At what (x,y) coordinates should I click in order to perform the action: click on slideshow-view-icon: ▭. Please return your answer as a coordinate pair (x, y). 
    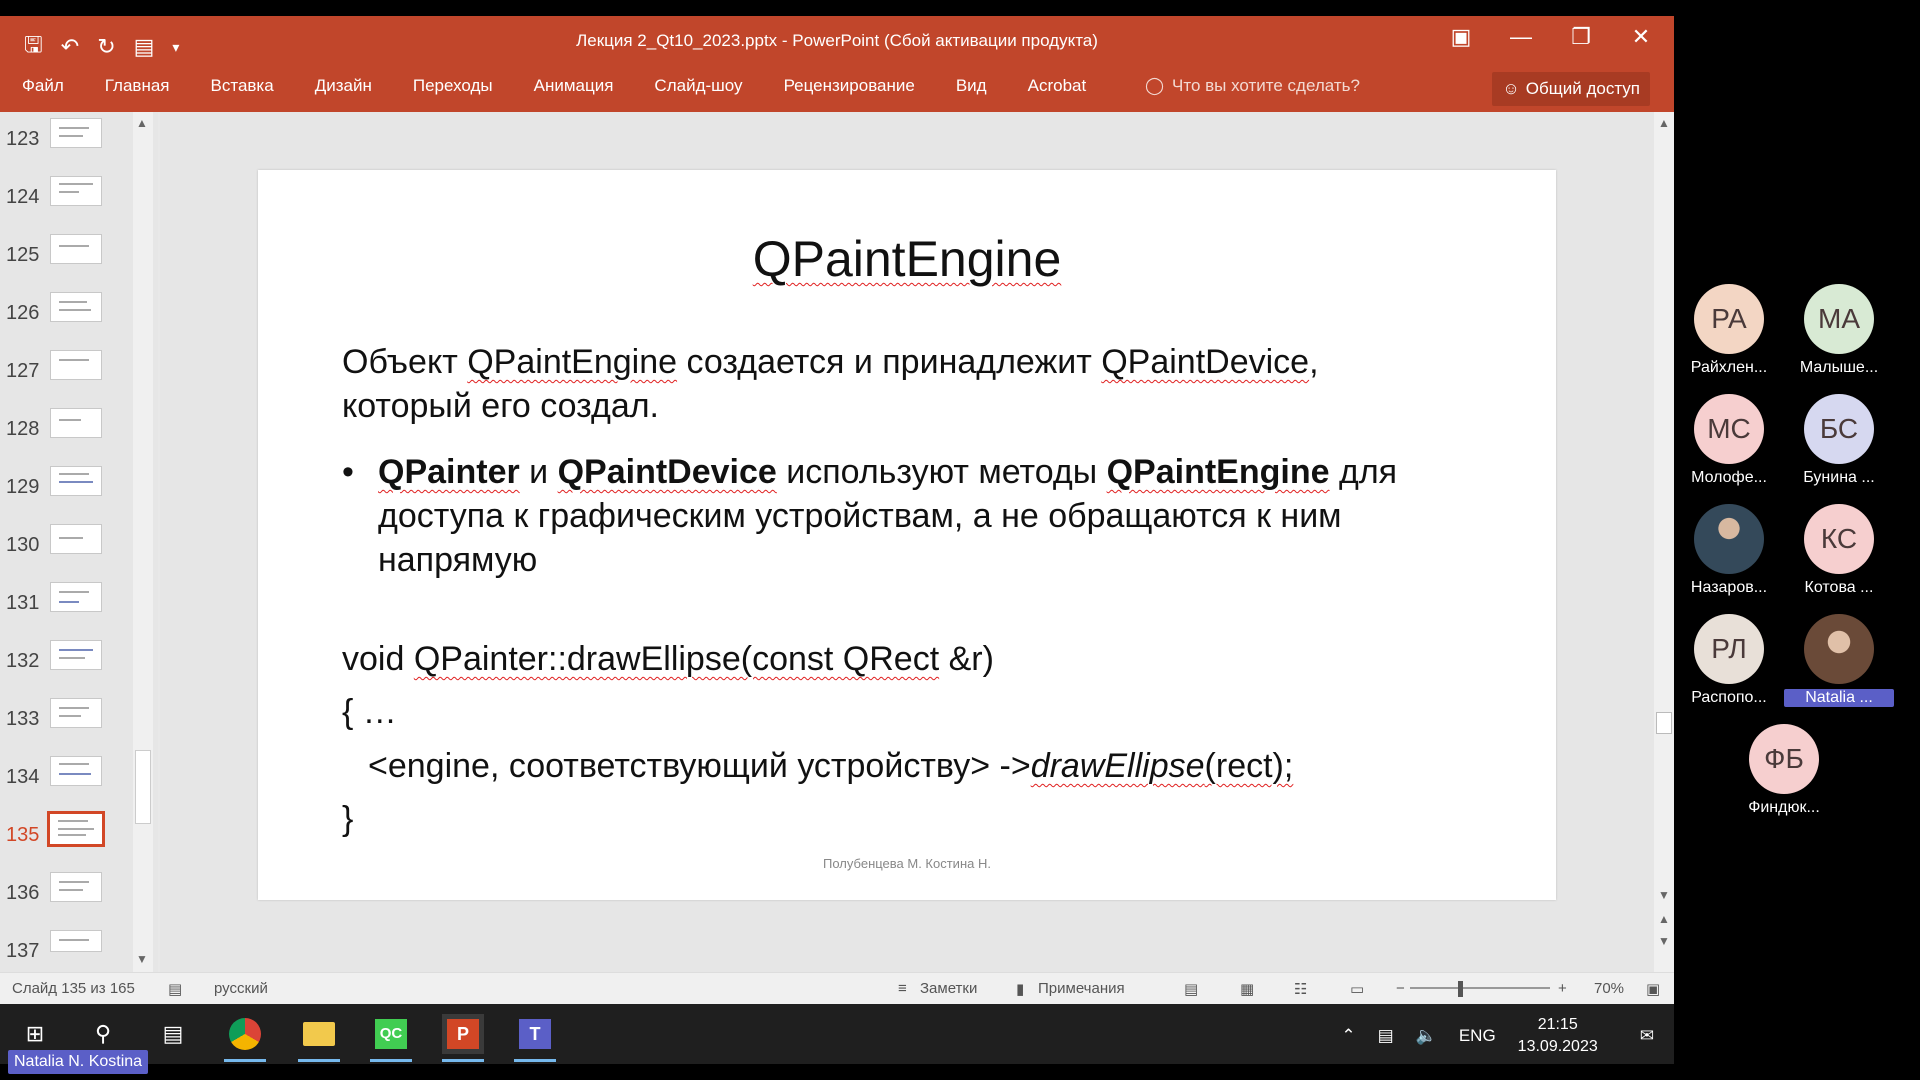
    Looking at the image, I should click on (1357, 989).